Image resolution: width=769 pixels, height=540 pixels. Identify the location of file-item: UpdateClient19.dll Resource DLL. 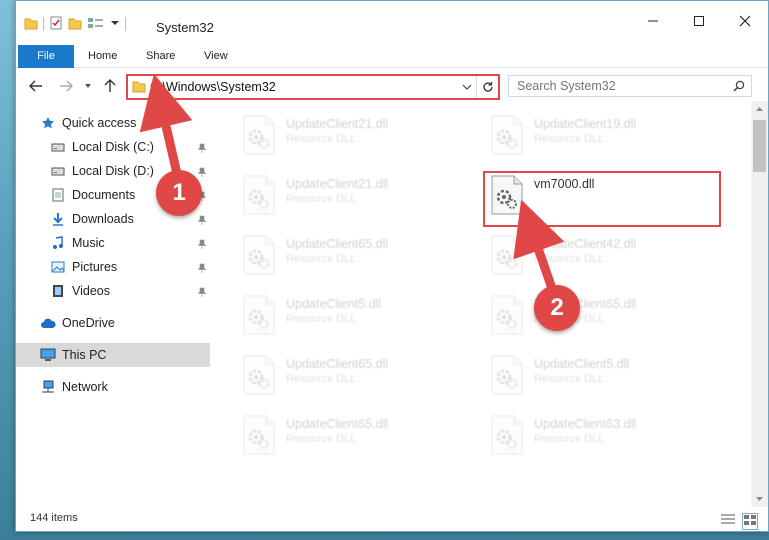
(606, 135).